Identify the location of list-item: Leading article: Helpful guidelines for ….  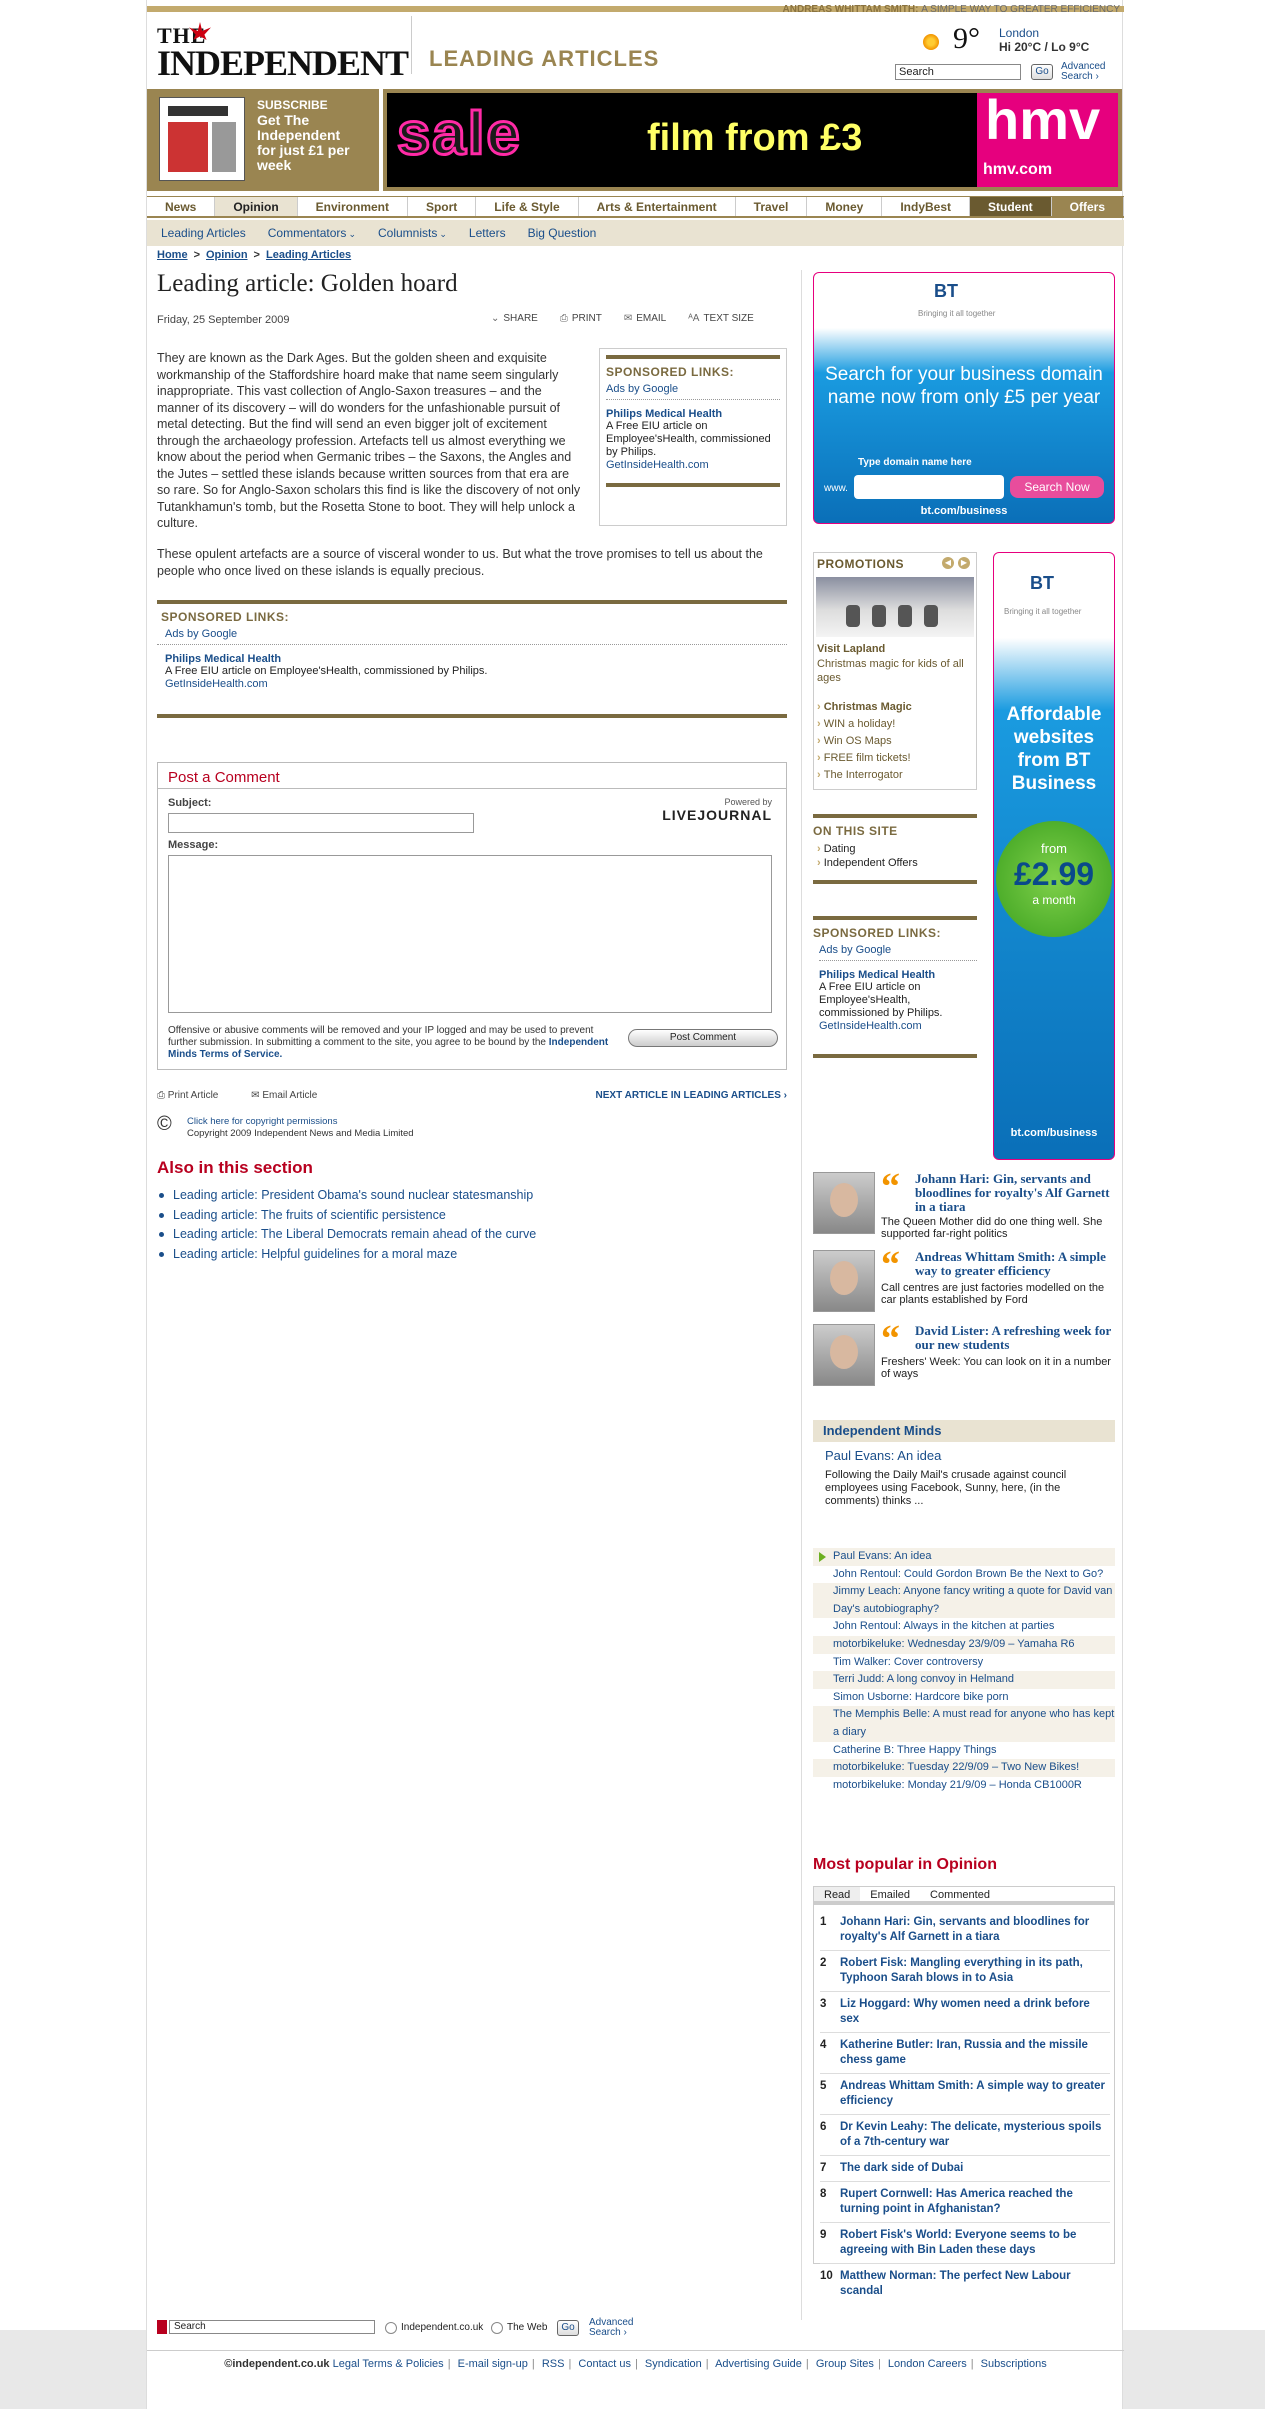
(346, 1255).